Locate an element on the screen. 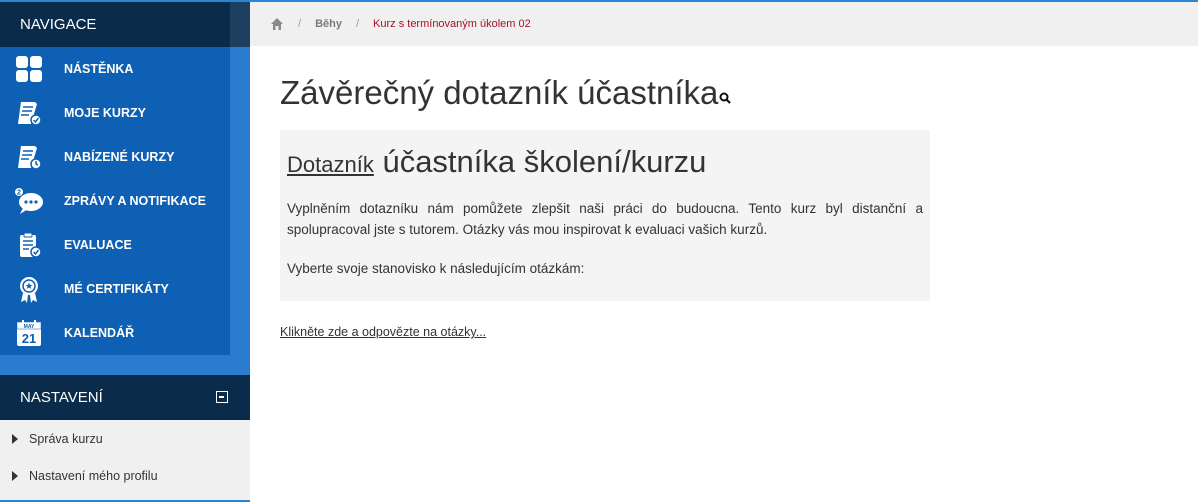  nav-item-dashboard: NÁSTĚNKA is located at coordinates (125, 69).